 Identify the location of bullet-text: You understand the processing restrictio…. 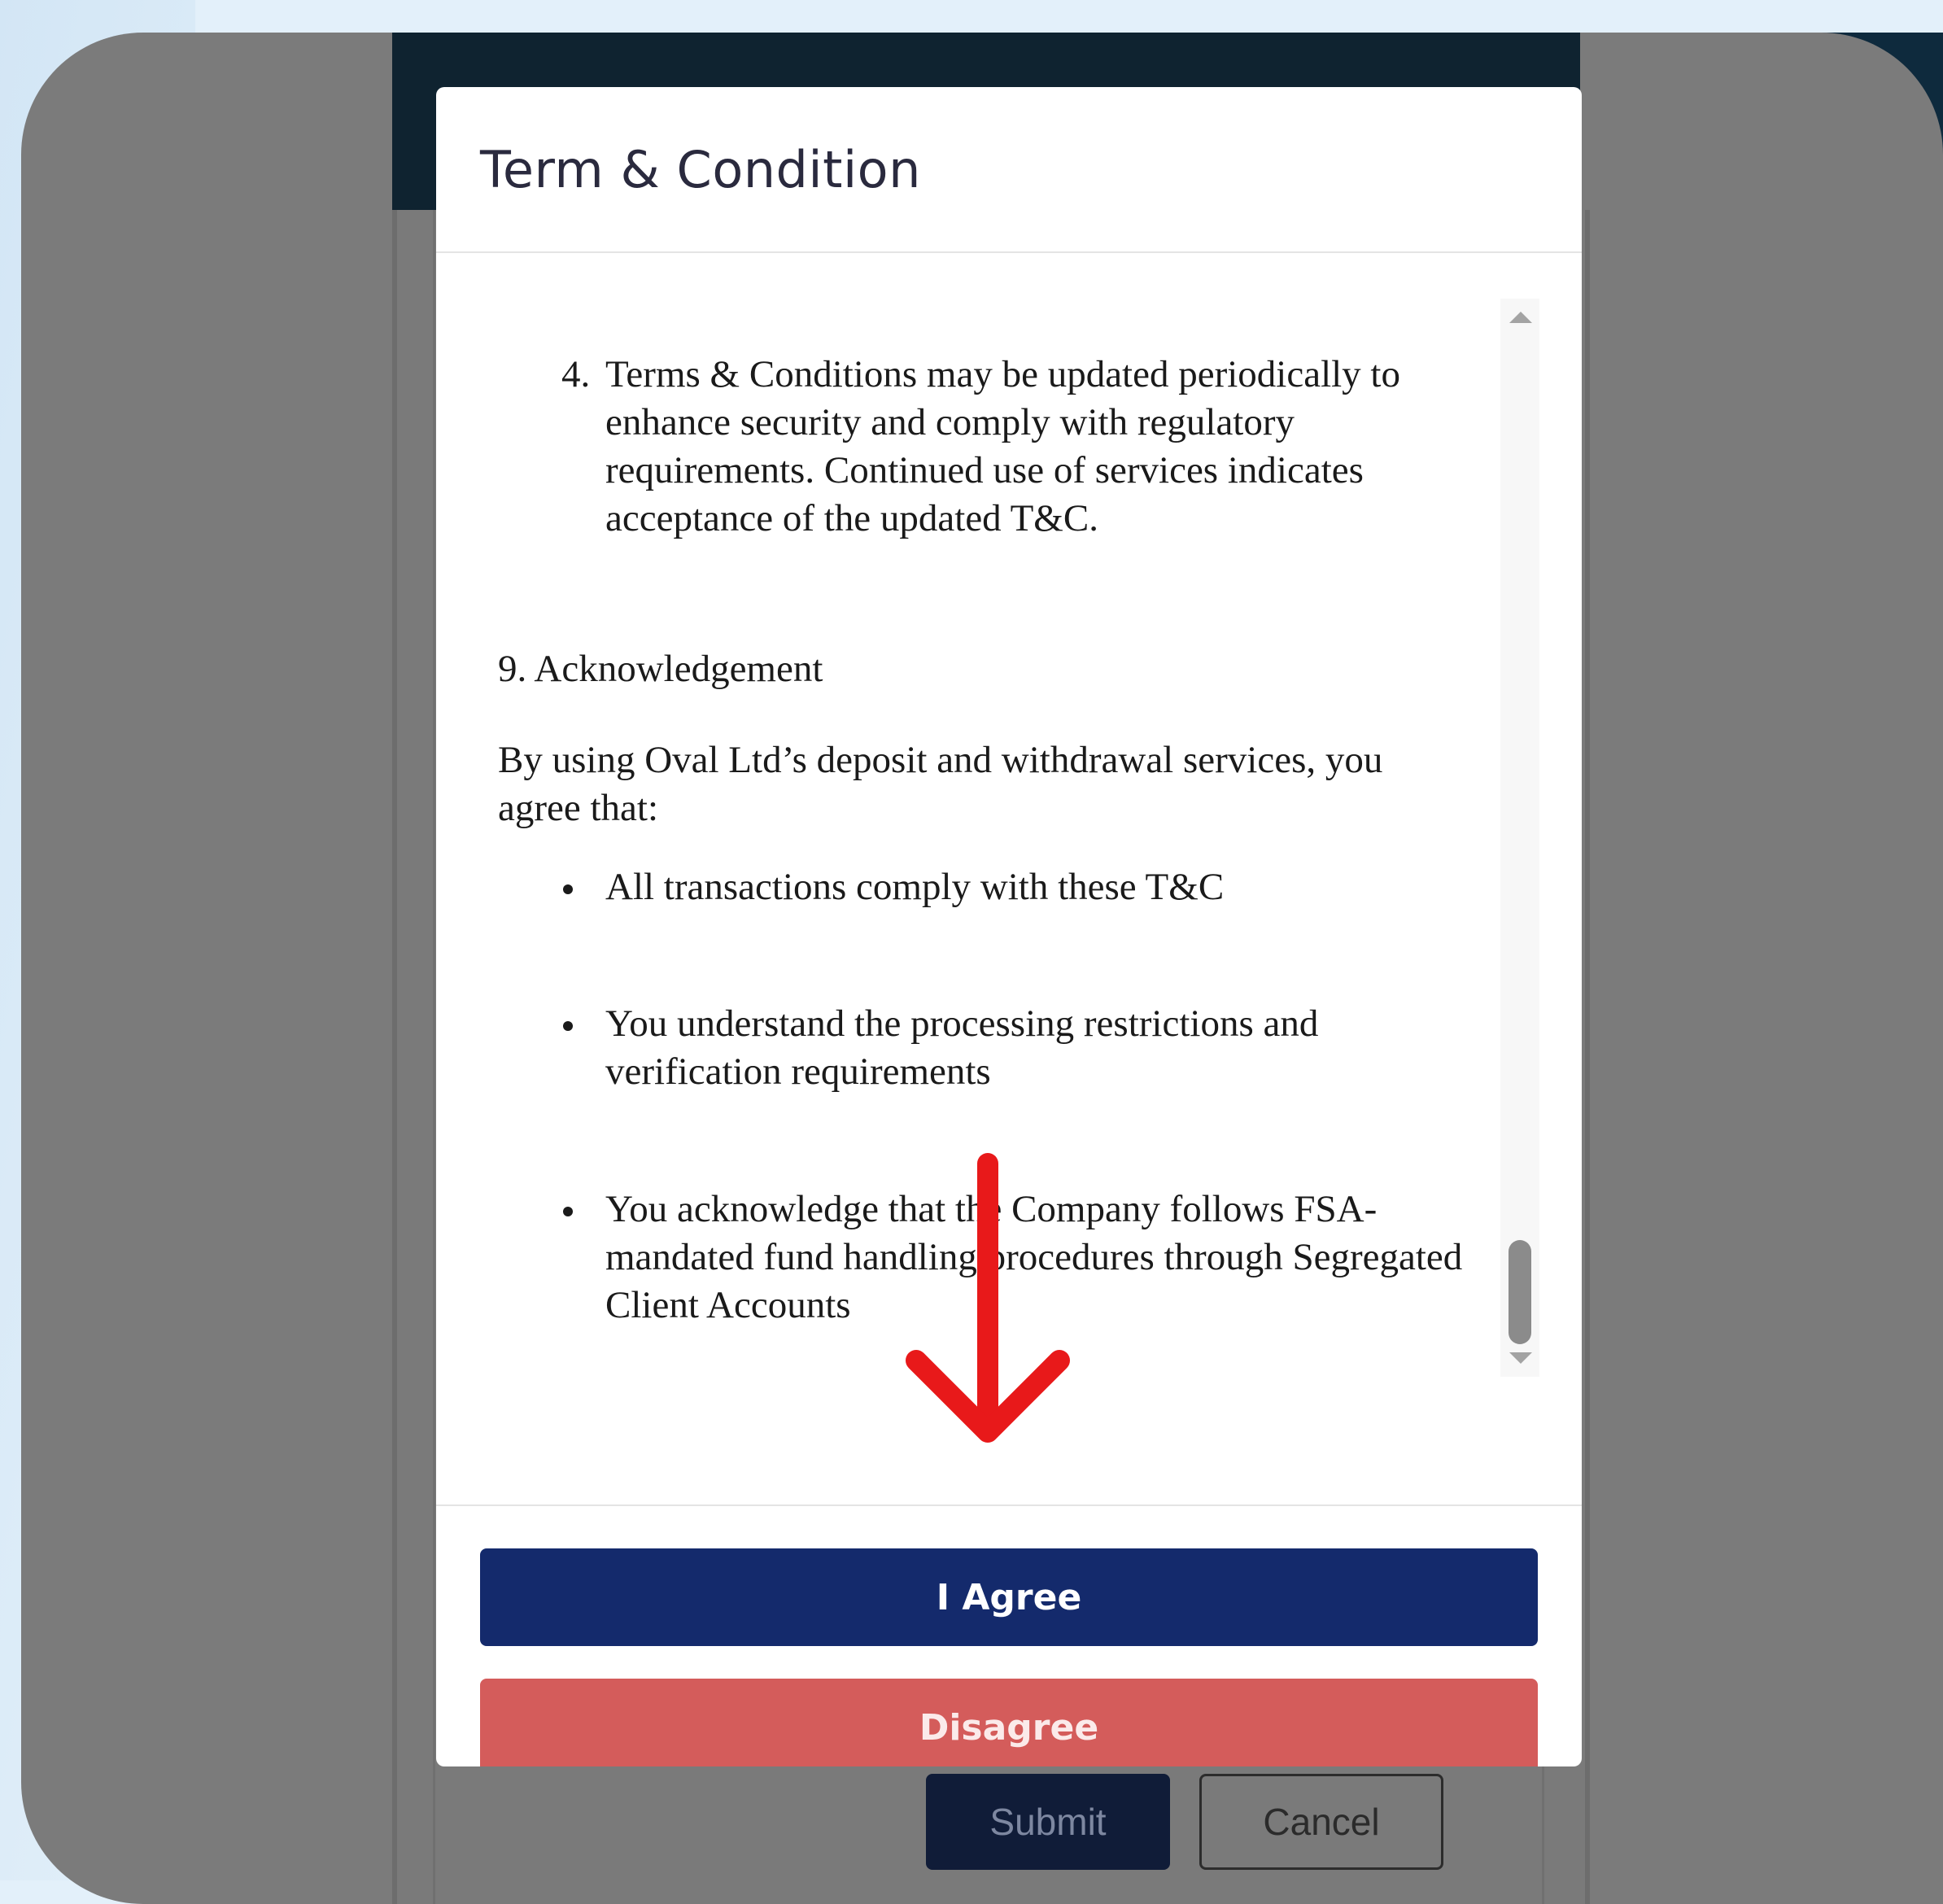
(962, 1047).